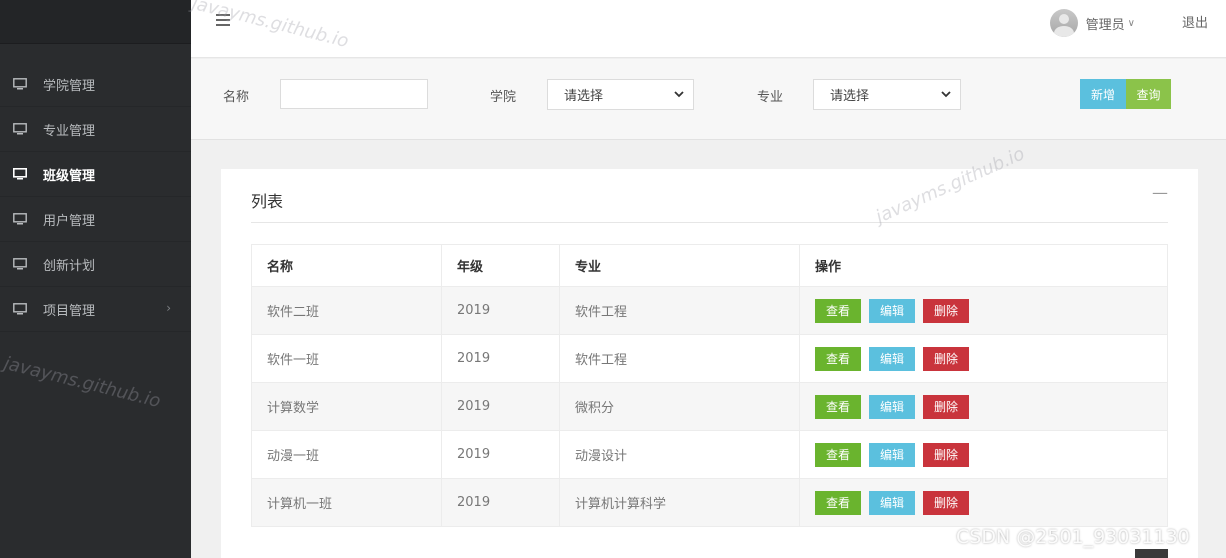 The width and height of the screenshot is (1226, 558). What do you see at coordinates (708, 29) in the screenshot?
I see `top-bar: 管理员 ∨ 退出` at bounding box center [708, 29].